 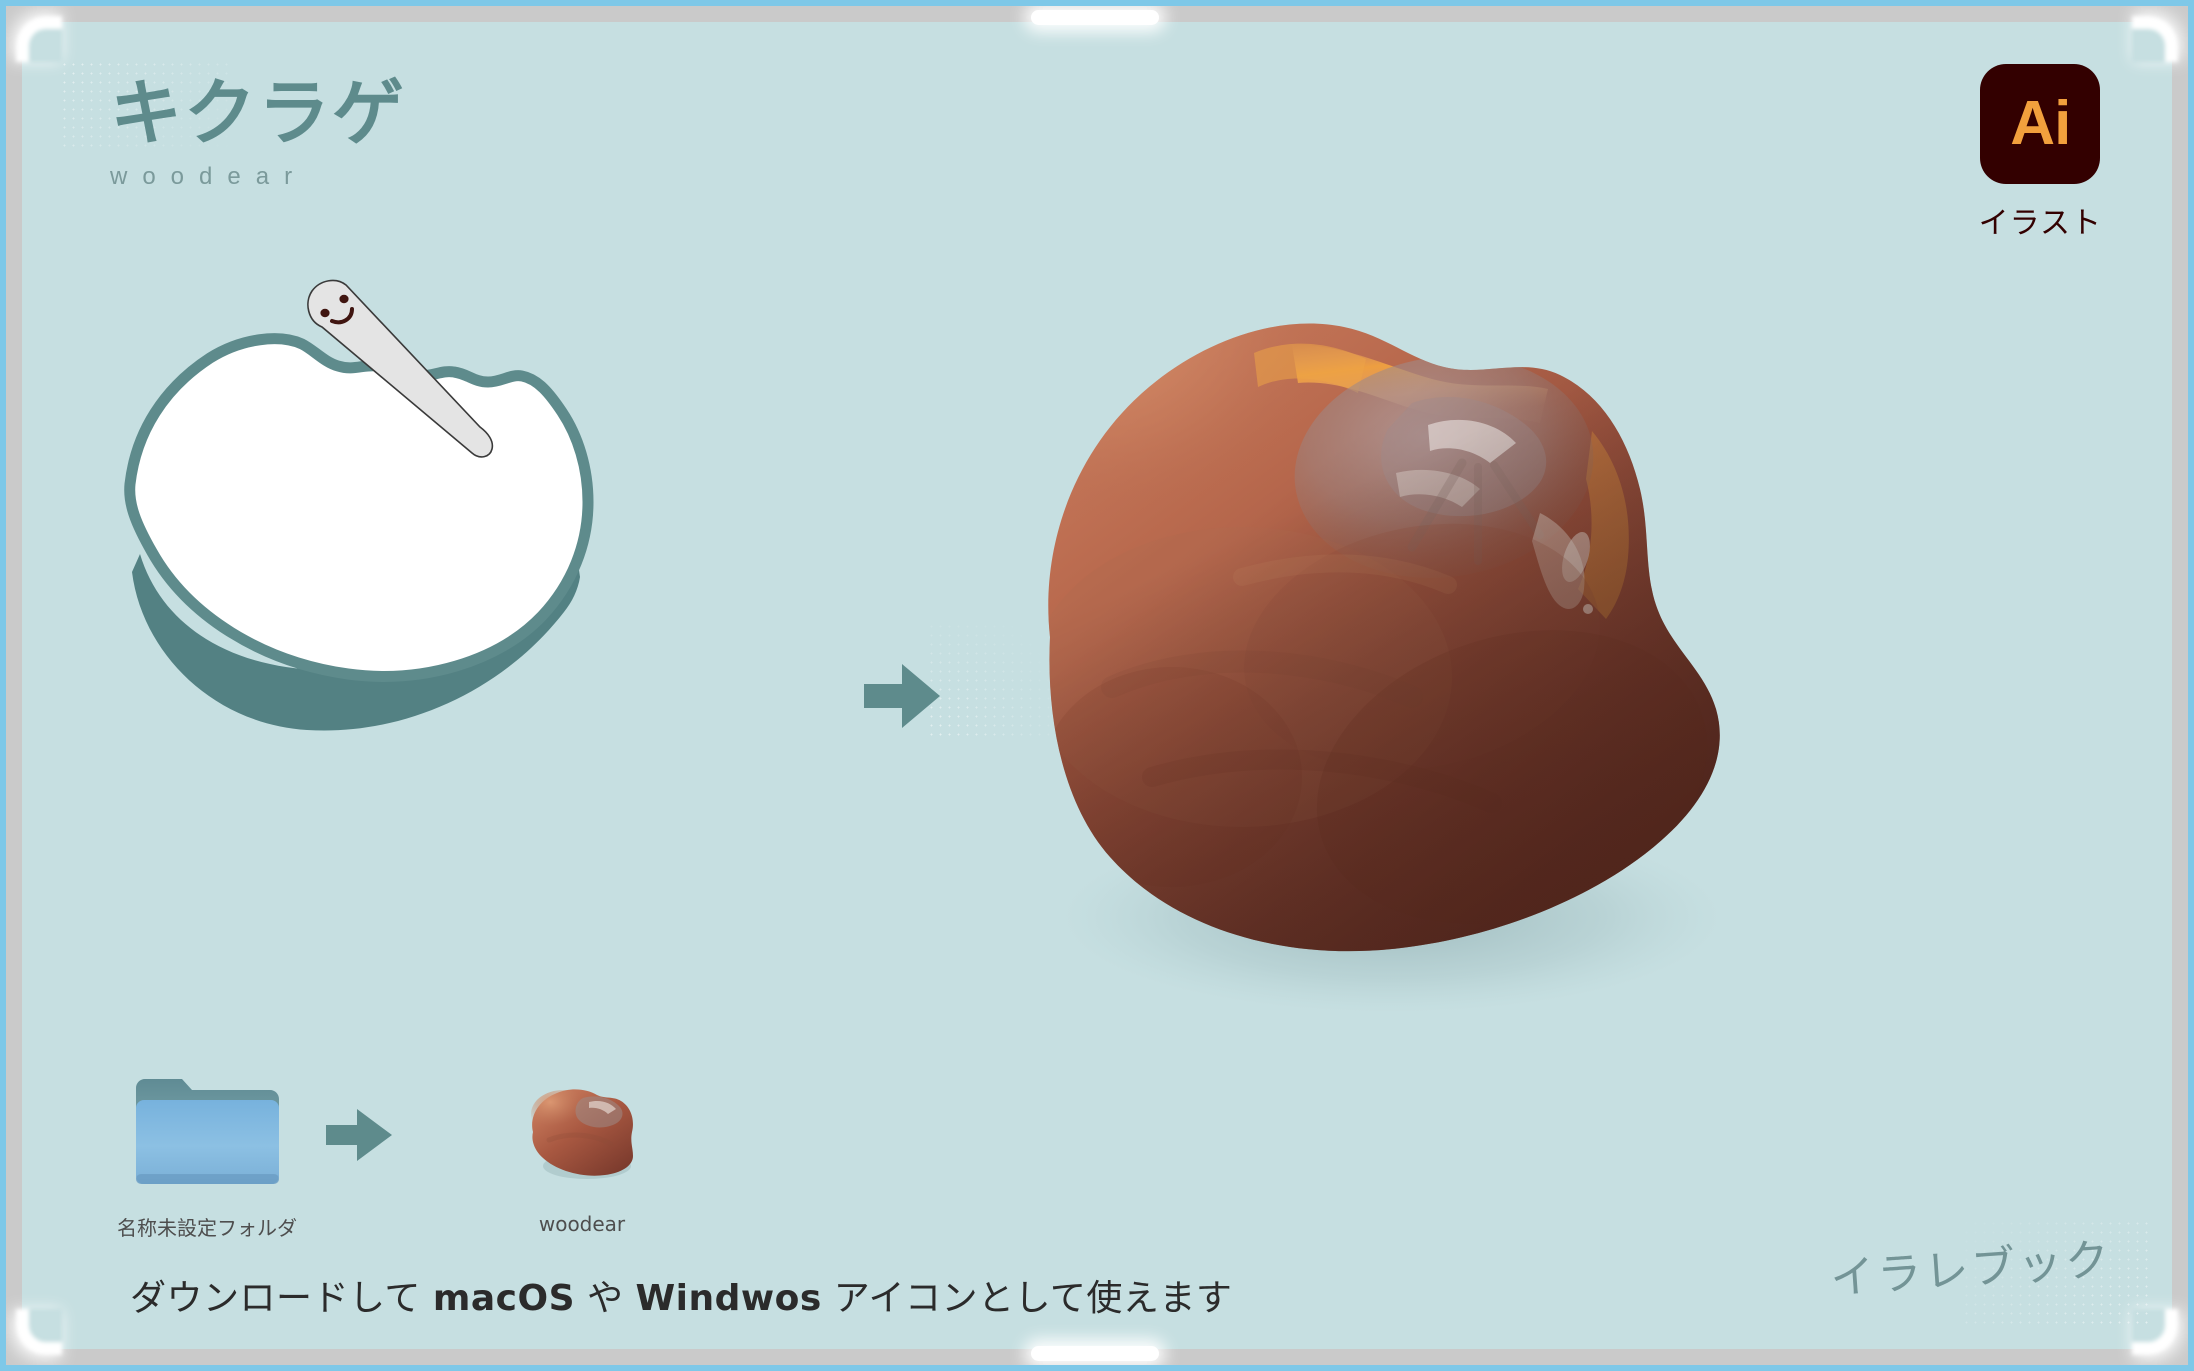 What do you see at coordinates (728, 1298) in the screenshot?
I see `footer-caption-windows: Windwos` at bounding box center [728, 1298].